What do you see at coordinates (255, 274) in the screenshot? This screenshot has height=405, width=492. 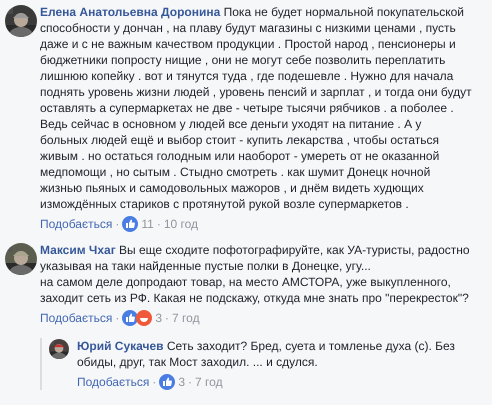 I see `comment-text: Максим Чхаг Вы еще сходите пофотографируйте, как УА-туристы, радостно указывая на таки найденные пустые полки в Донецке, угу... на самом деле допродают товар, на место АМСТОРА, уже выкупленного, заходит сеть из РФ. Какая не подскажу, откуда мне знать про "перекресток"?` at bounding box center [255, 274].